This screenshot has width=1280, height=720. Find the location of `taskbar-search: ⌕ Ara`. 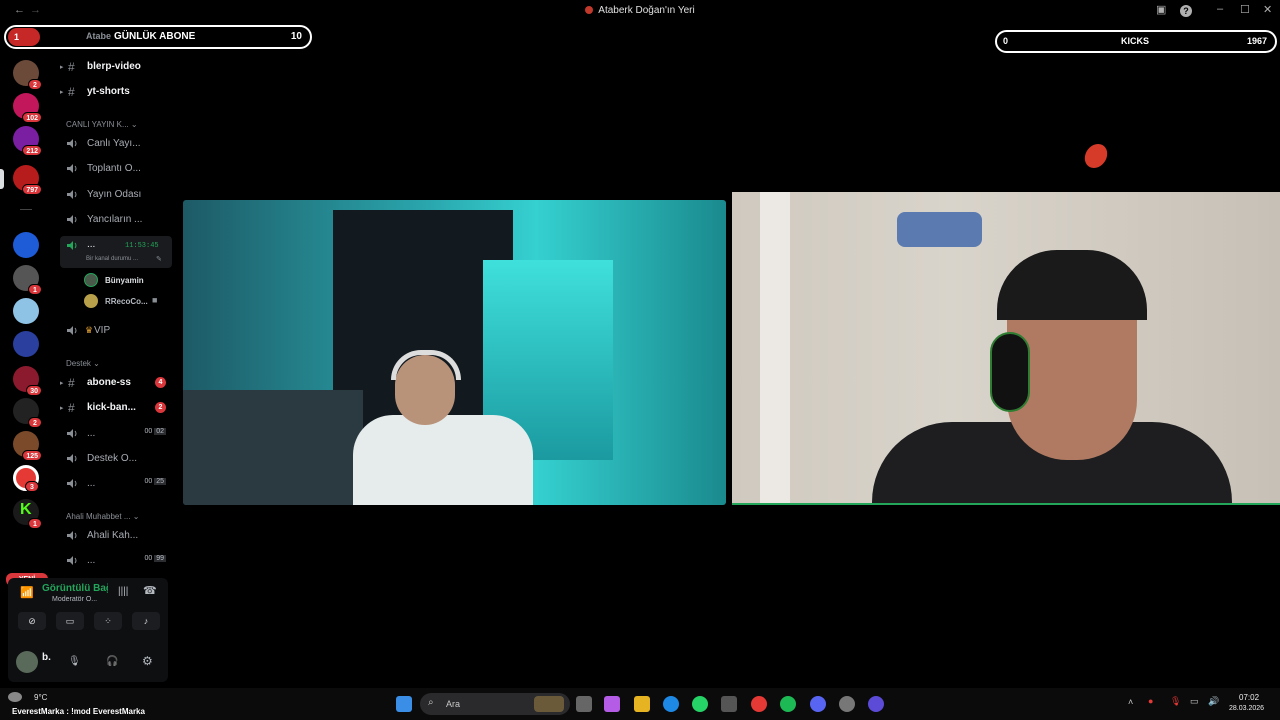

taskbar-search: ⌕ Ara is located at coordinates (495, 704).